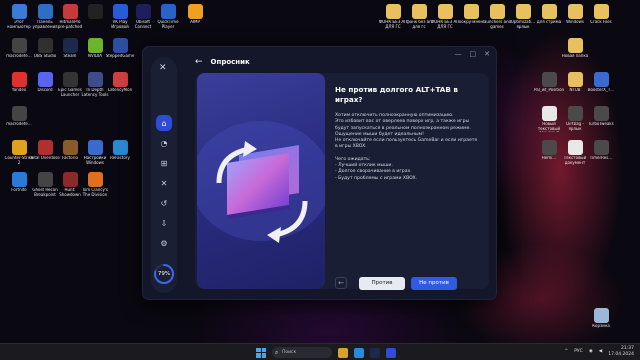 This screenshot has width=640, height=360. Describe the element at coordinates (396, 94) in the screenshot. I see `question-title: Не против долгого ALT+TAB в играх?` at that location.